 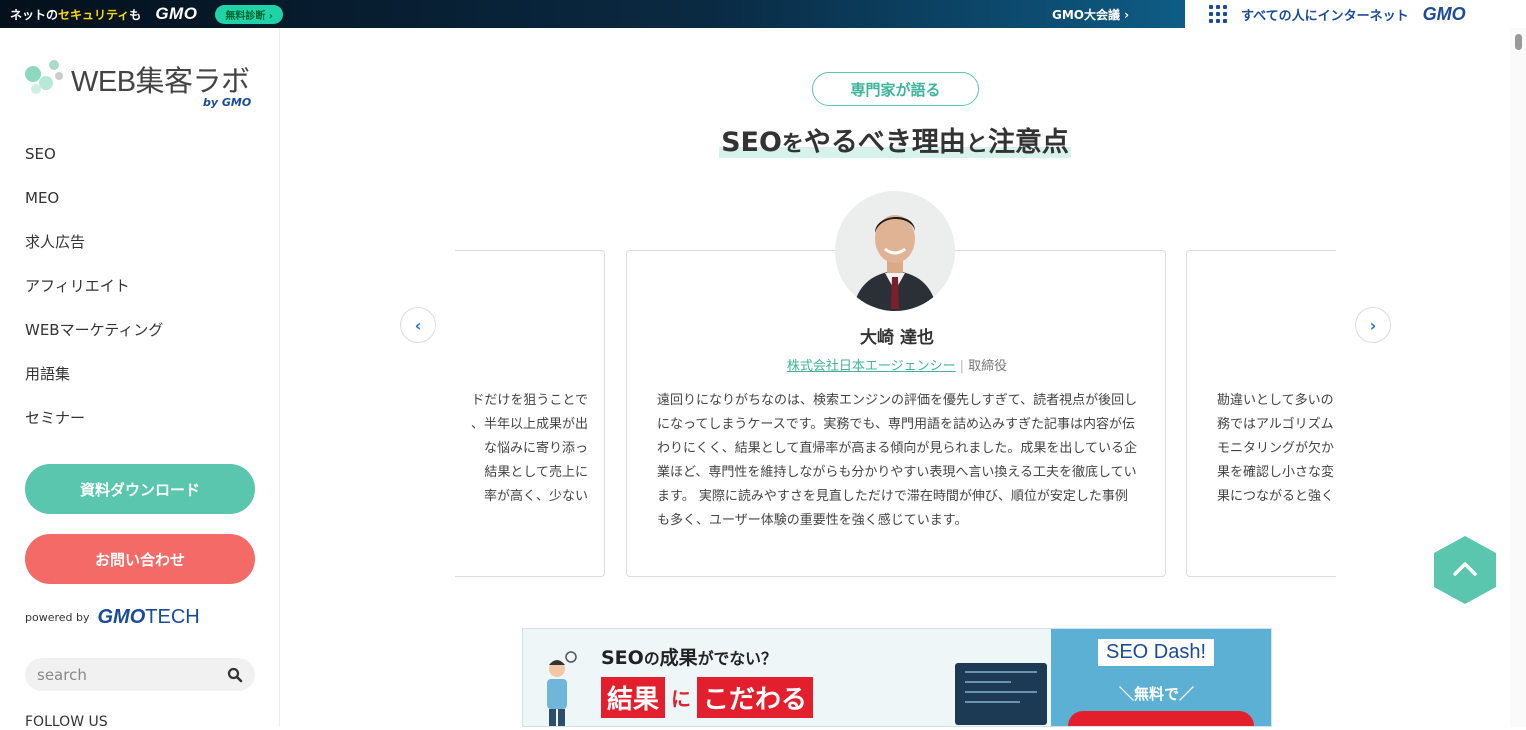 I want to click on logo-dots-icon, so click(x=47, y=78).